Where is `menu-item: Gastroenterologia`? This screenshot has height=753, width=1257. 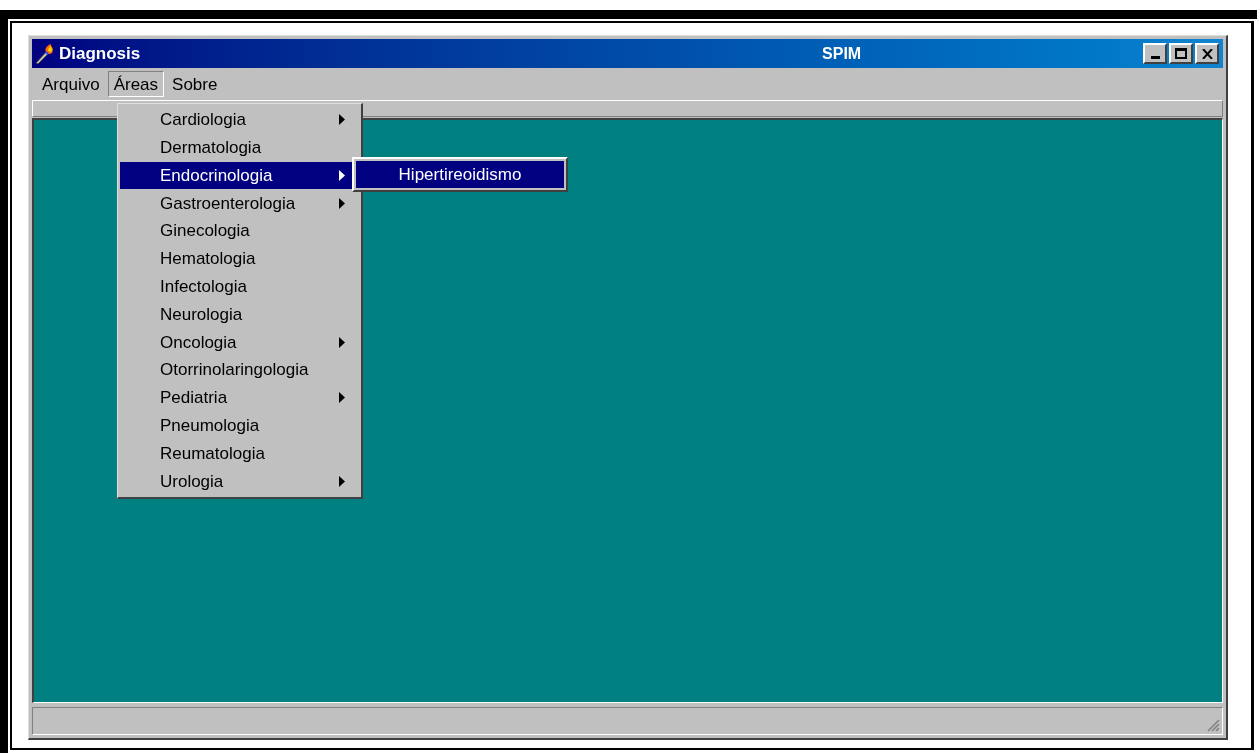
menu-item: Gastroenterologia is located at coordinates (239, 203).